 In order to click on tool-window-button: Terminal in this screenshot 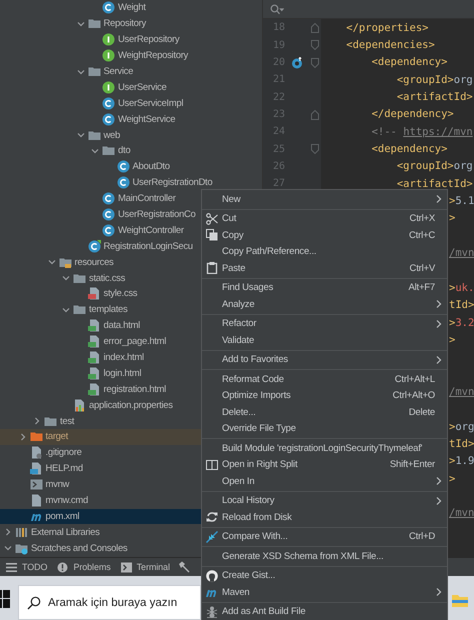, I will do `click(145, 567)`.